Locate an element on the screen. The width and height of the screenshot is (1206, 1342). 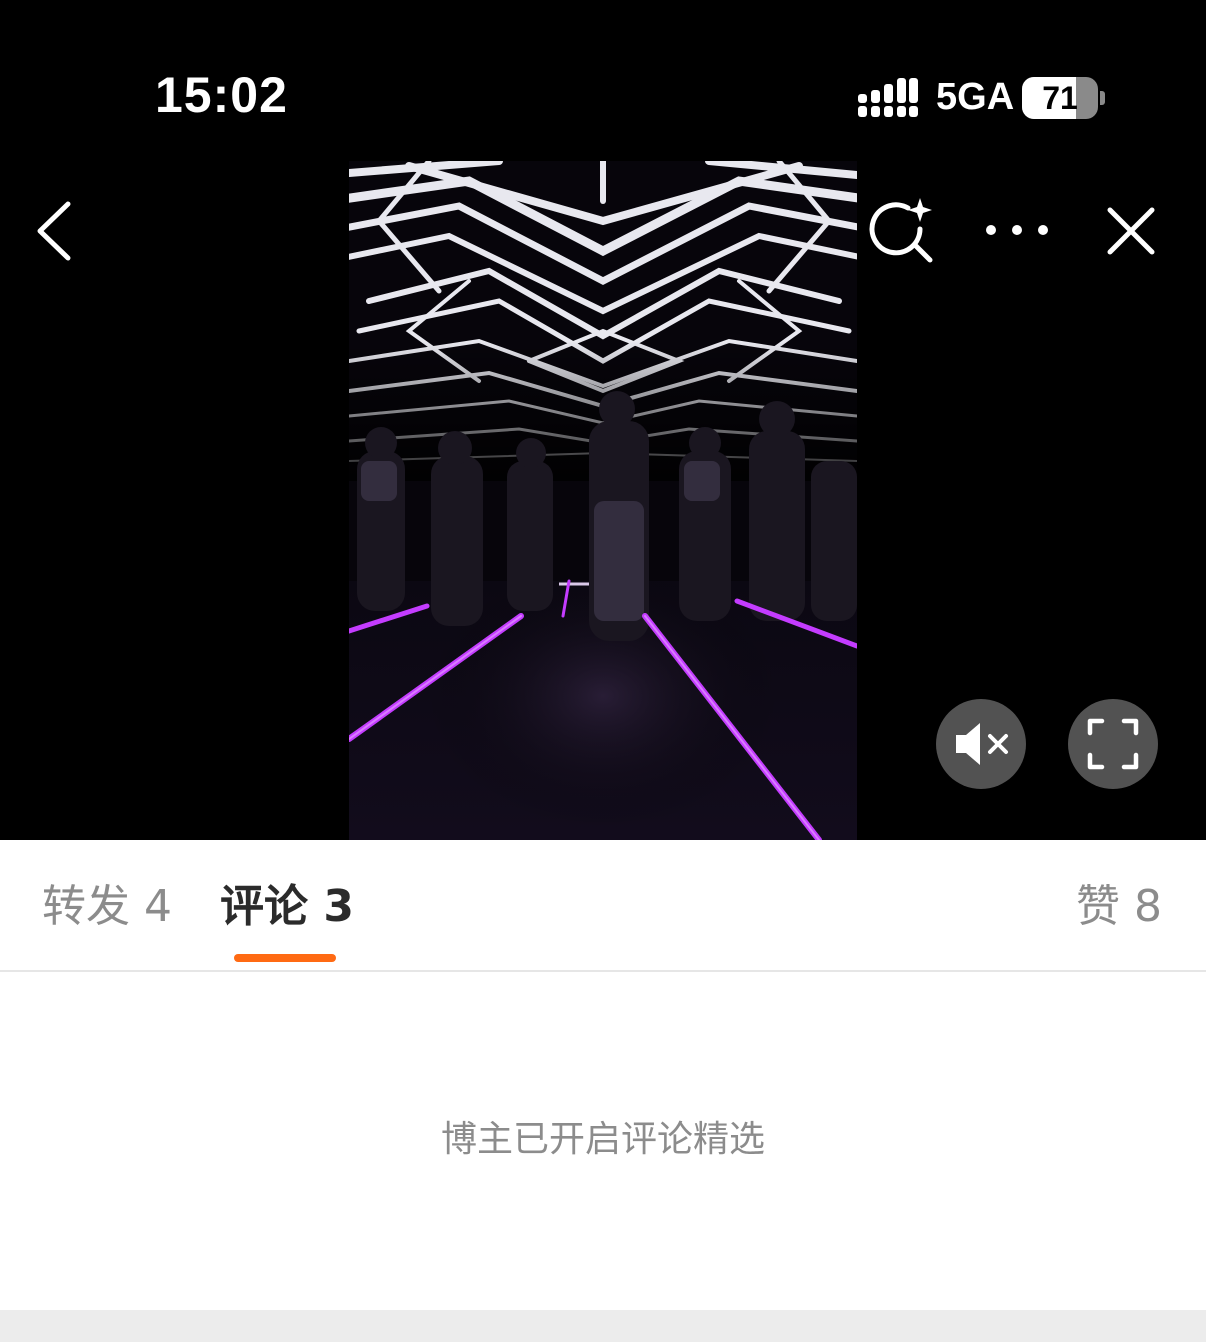
bottom-separator is located at coordinates (603, 1326).